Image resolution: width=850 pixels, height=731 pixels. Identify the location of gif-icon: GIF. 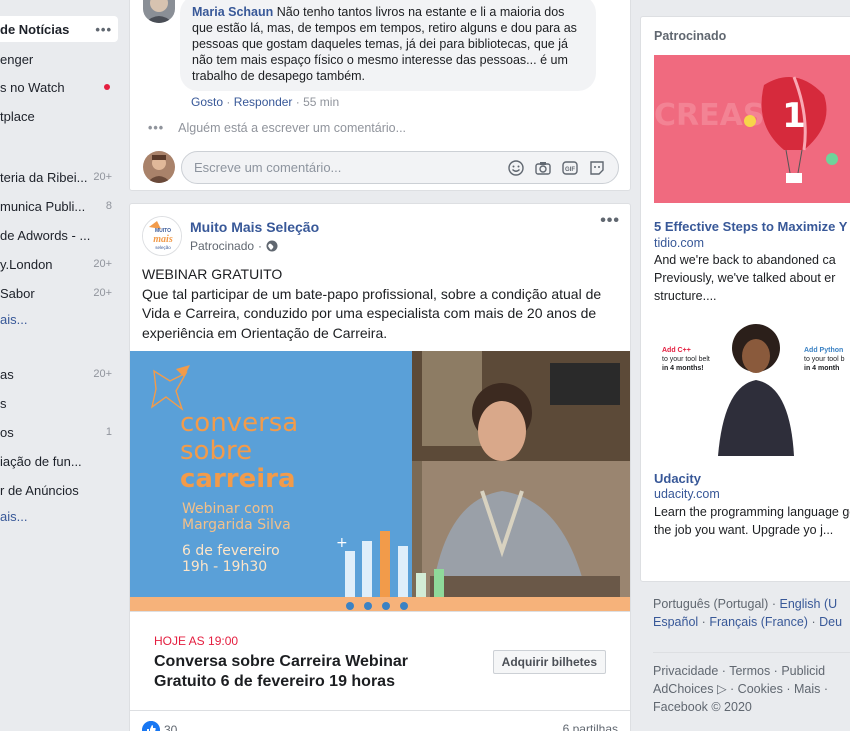
(570, 168).